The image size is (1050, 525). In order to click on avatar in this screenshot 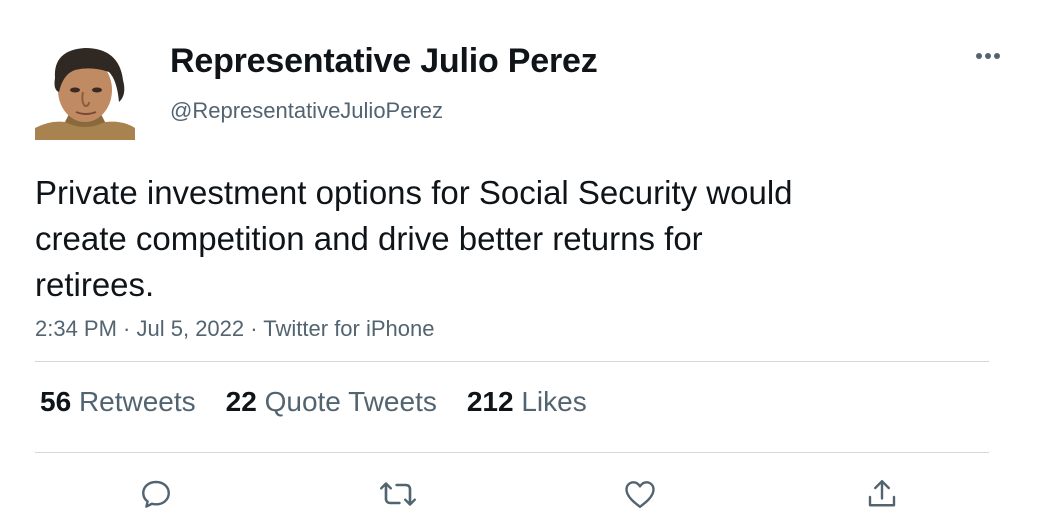, I will do `click(85, 90)`.